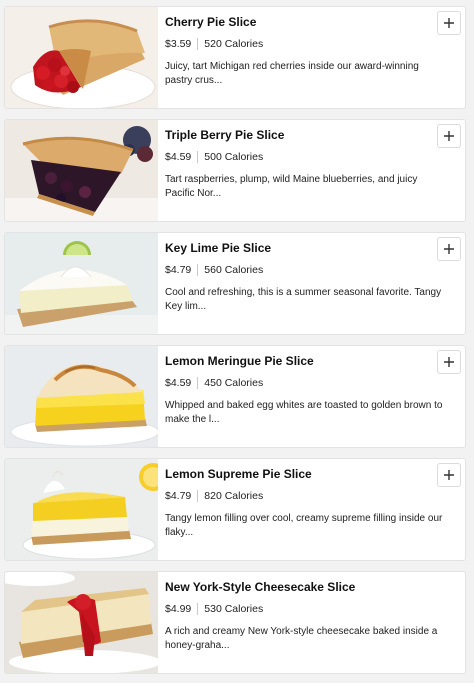 This screenshot has width=474, height=683. Describe the element at coordinates (234, 609) in the screenshot. I see `item-calories: 530 Calories` at that location.